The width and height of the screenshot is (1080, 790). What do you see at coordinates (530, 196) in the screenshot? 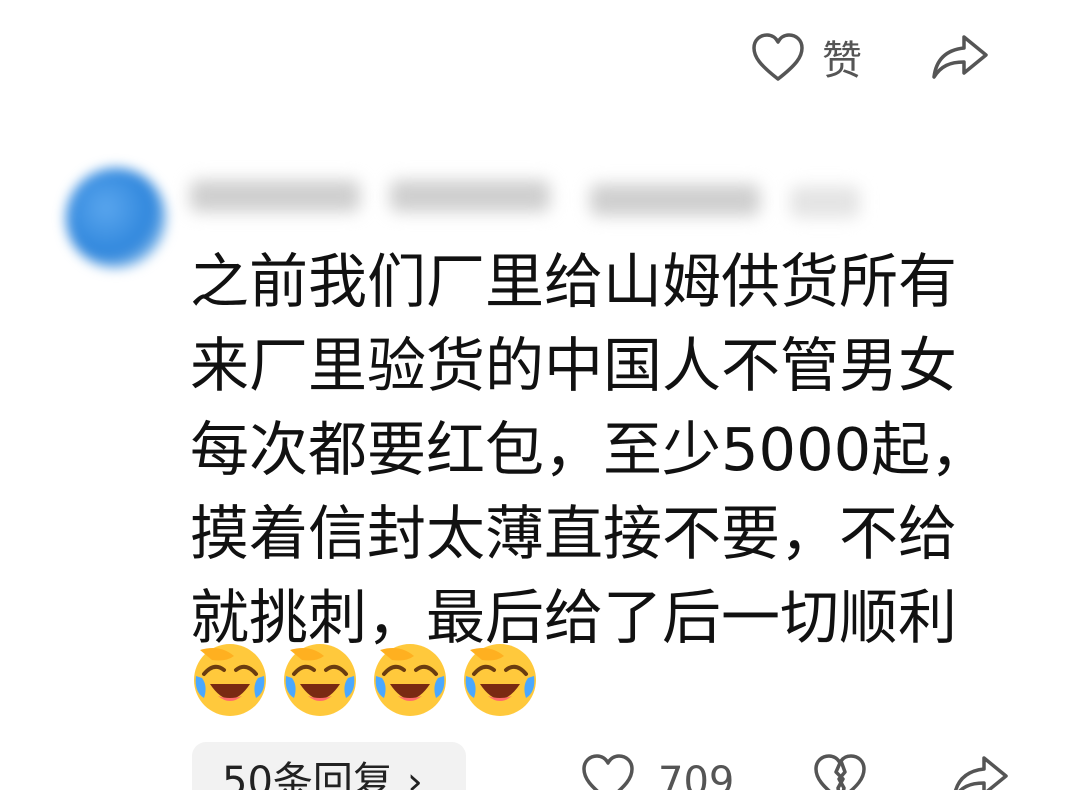
I see `username-blurred` at bounding box center [530, 196].